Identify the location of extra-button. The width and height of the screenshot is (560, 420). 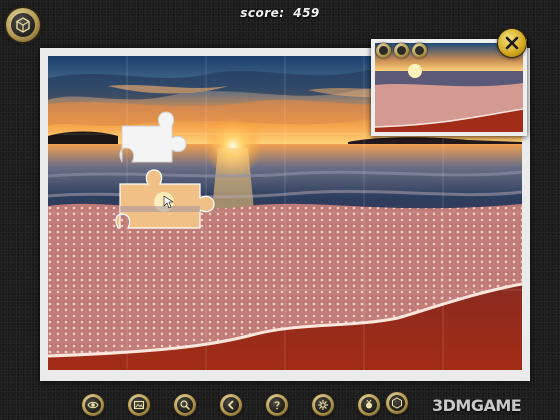
(369, 405).